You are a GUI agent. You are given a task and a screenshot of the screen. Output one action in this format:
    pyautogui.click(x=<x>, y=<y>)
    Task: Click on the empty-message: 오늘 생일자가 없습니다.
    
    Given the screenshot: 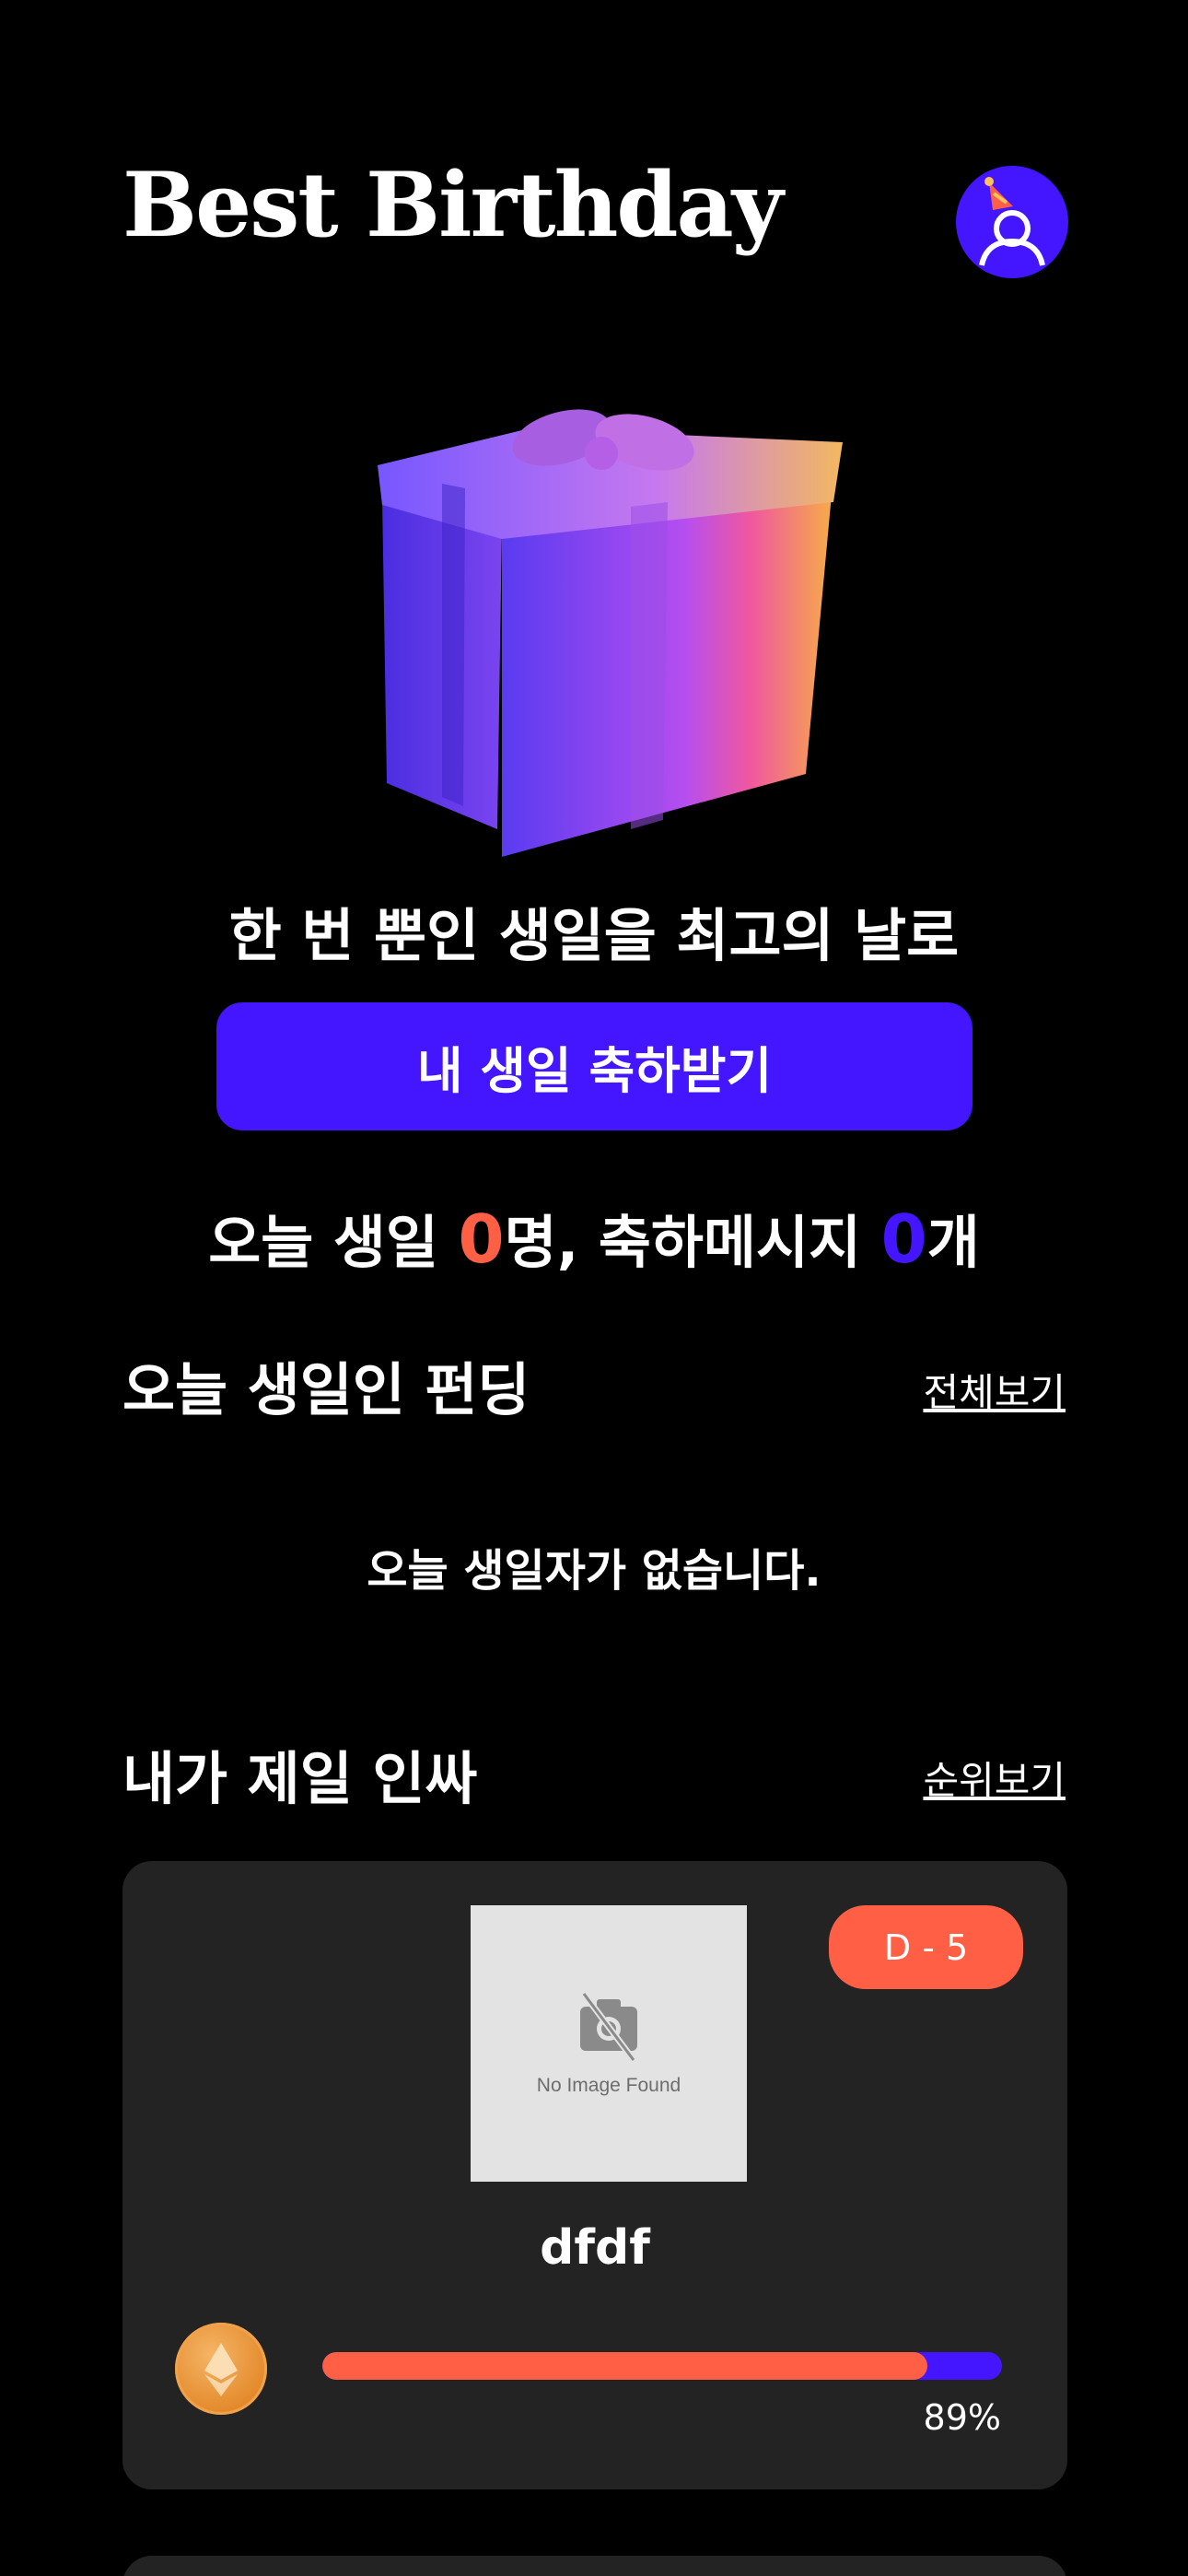 What is the action you would take?
    pyautogui.click(x=594, y=1571)
    